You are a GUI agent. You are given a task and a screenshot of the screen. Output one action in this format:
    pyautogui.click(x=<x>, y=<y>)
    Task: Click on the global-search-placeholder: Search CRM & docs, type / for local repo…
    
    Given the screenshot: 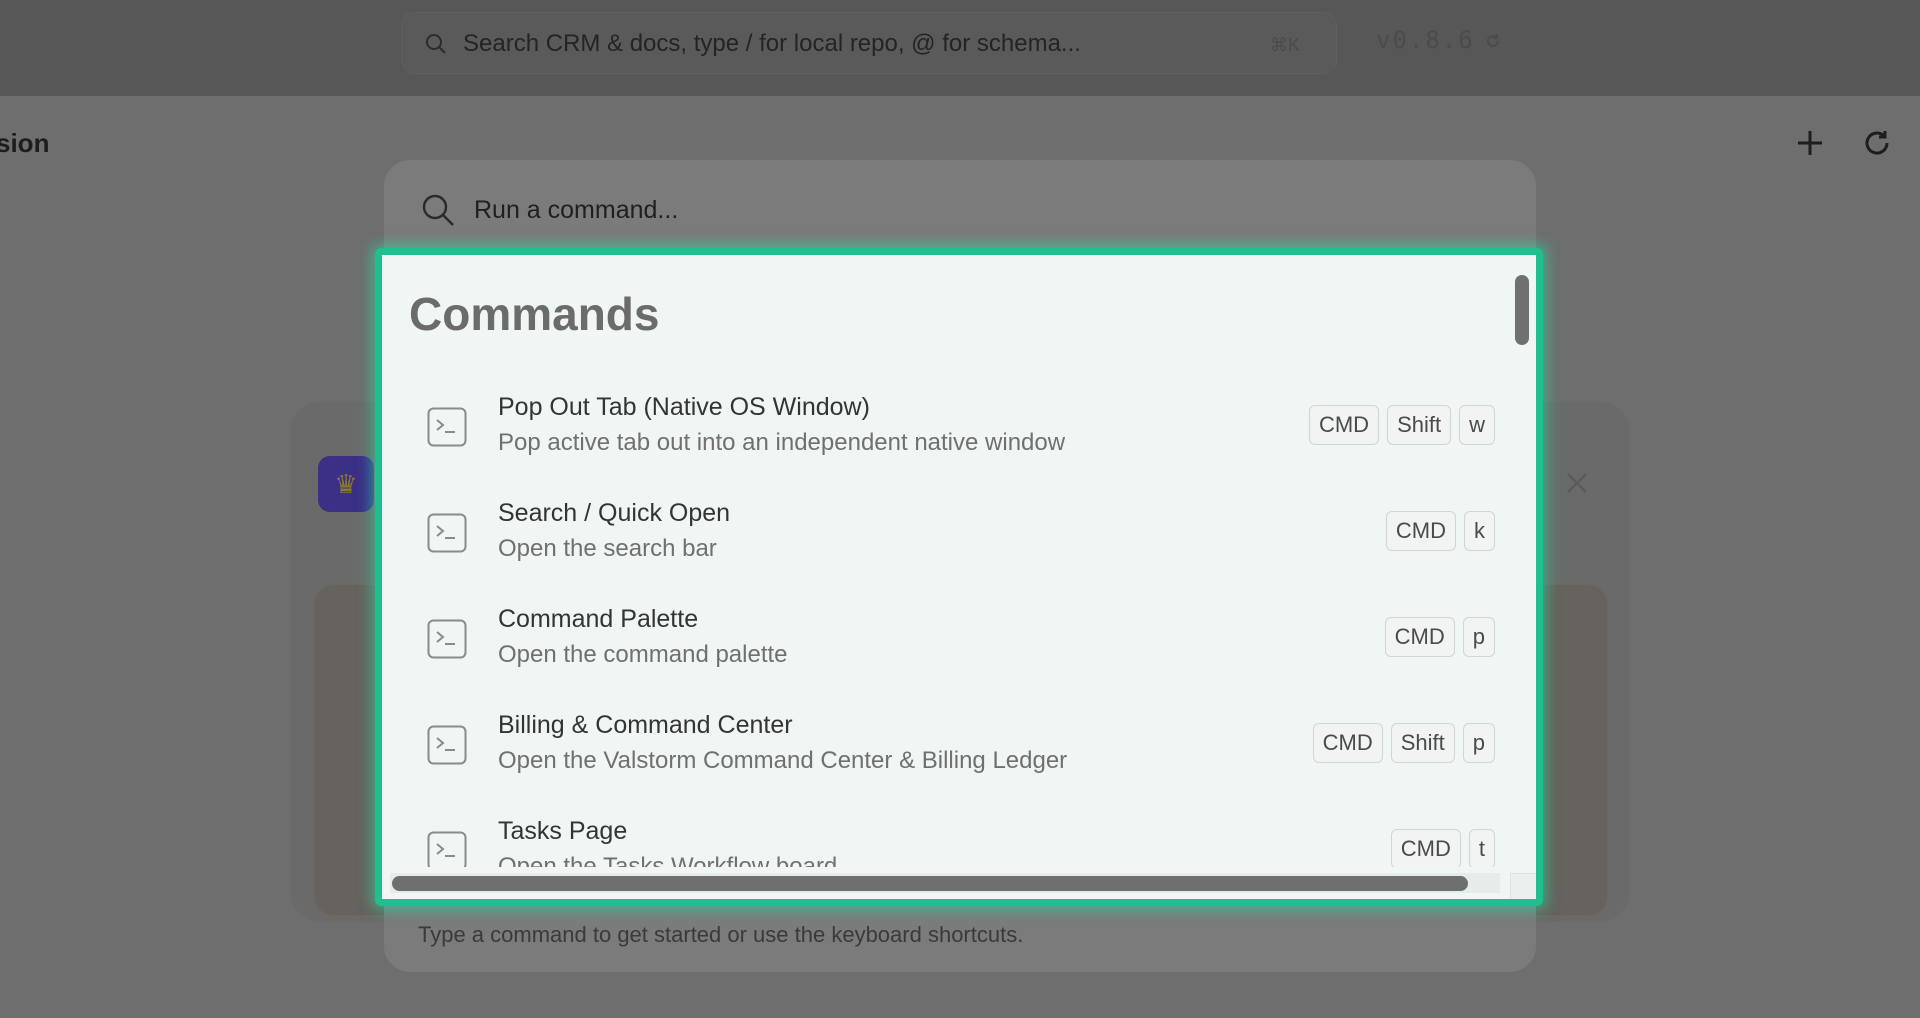 What is the action you would take?
    pyautogui.click(x=772, y=43)
    